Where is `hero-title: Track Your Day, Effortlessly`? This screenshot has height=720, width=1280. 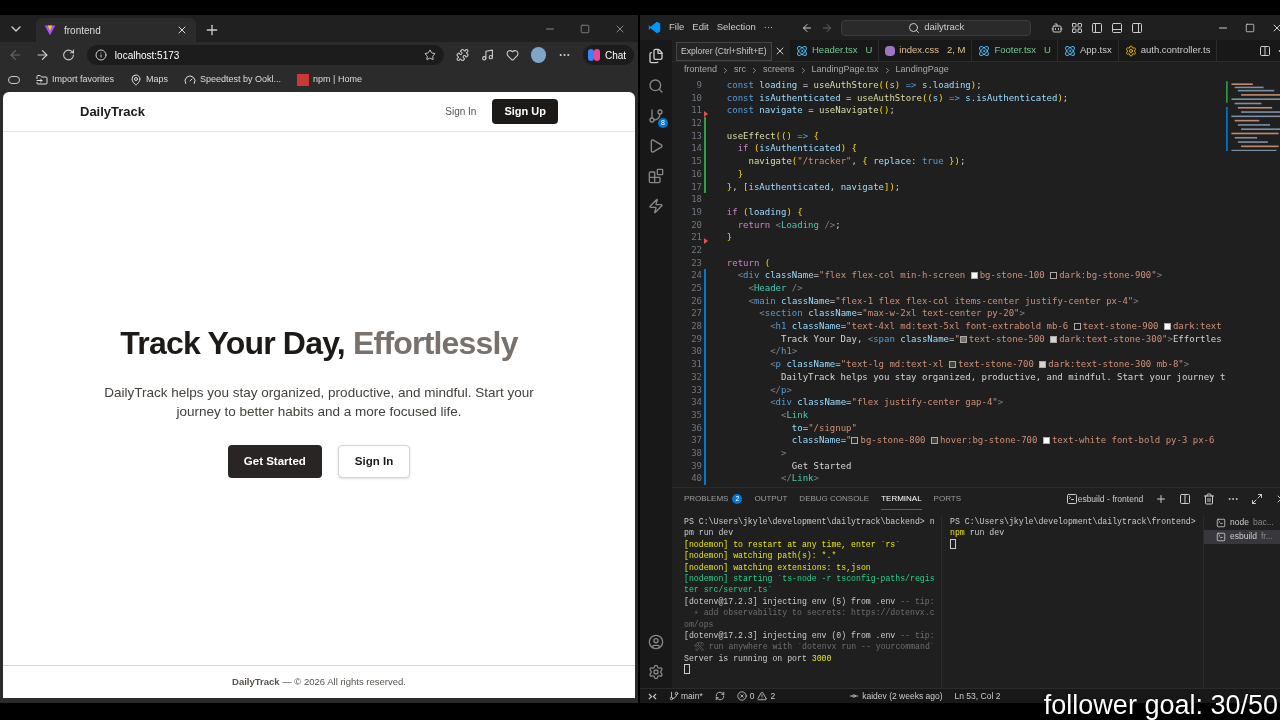
hero-title: Track Your Day, Effortlessly is located at coordinates (319, 343).